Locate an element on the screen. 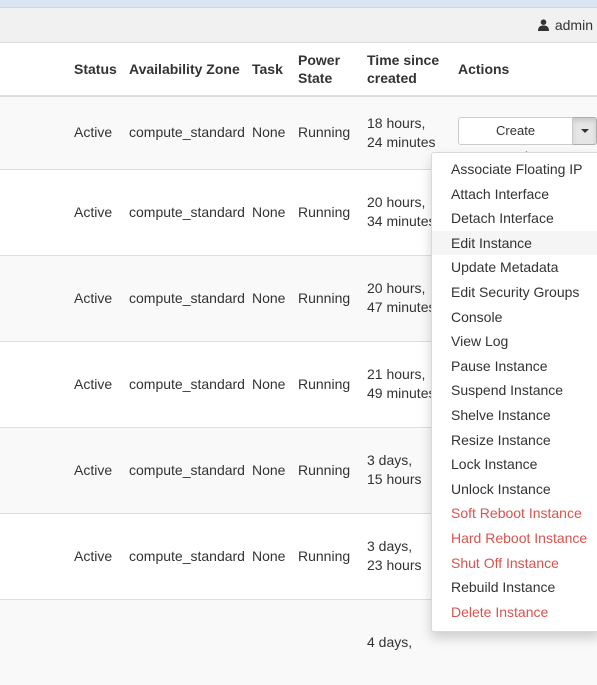 Image resolution: width=597 pixels, height=685 pixels. caret-down-icon is located at coordinates (584, 130).